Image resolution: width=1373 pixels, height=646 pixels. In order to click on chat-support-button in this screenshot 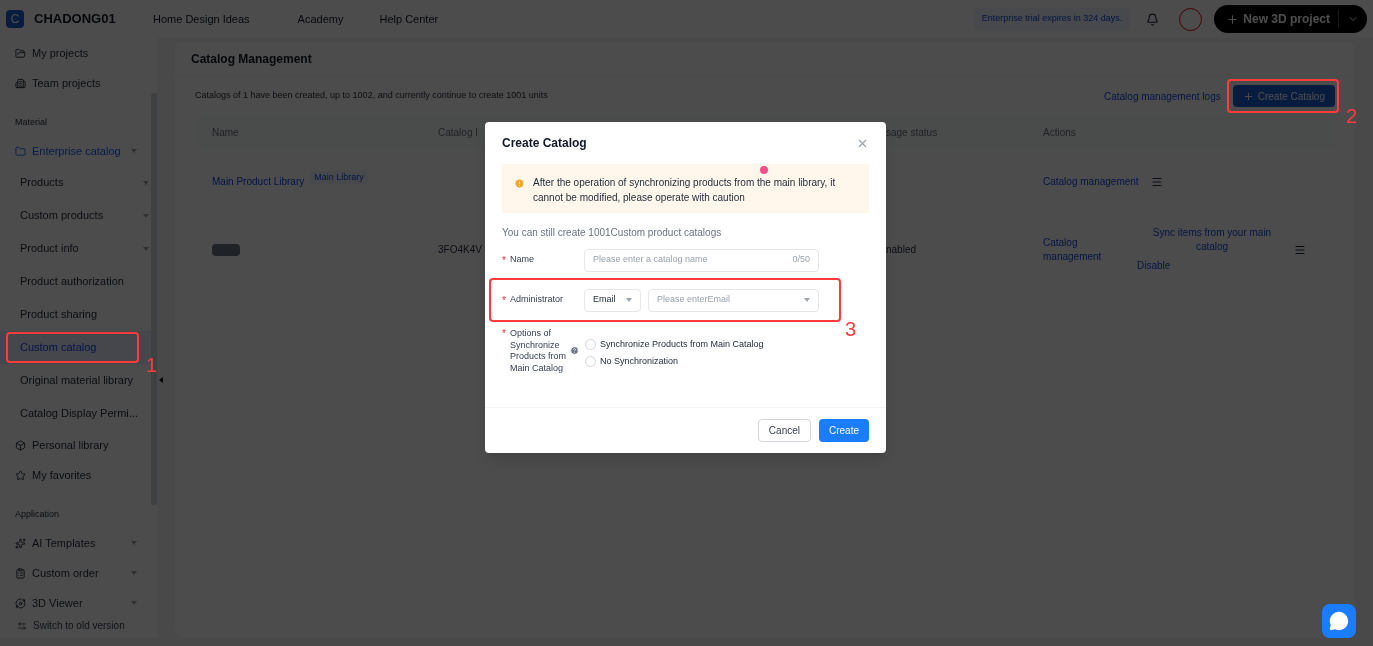, I will do `click(1339, 621)`.